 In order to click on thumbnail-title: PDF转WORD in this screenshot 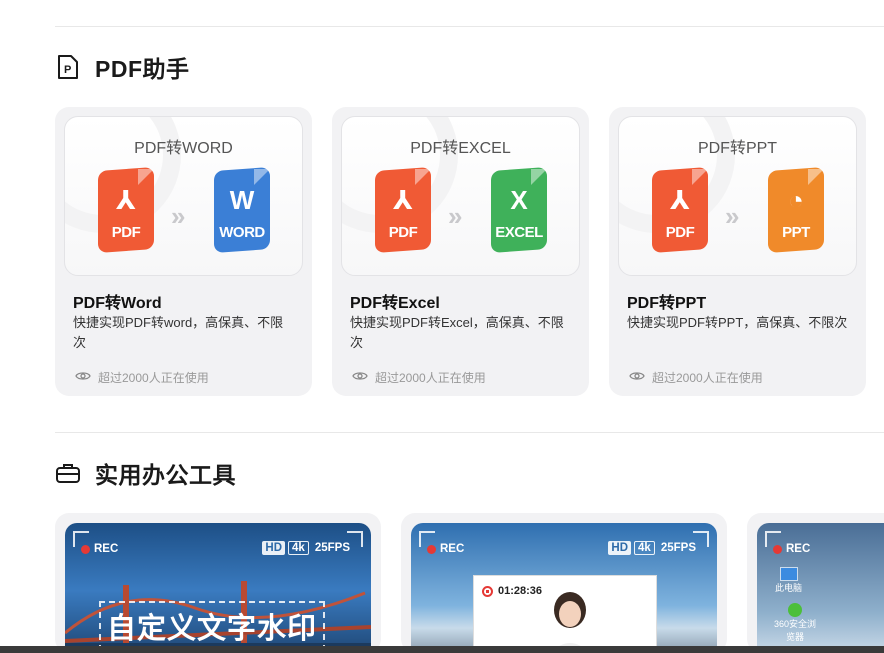, I will do `click(183, 148)`.